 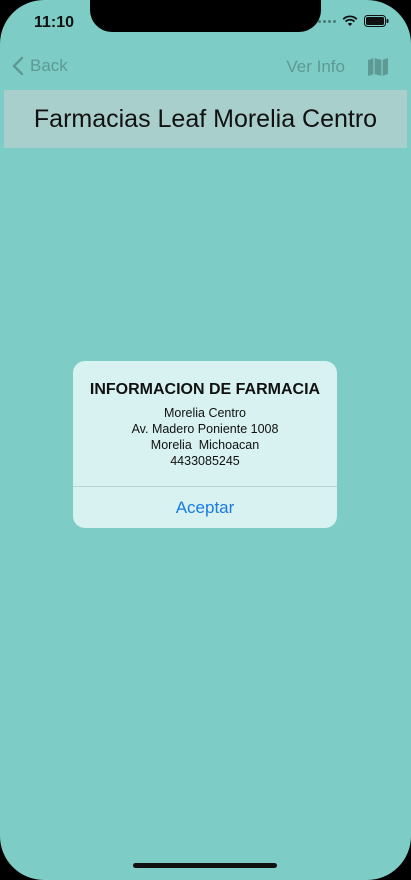 What do you see at coordinates (18, 66) in the screenshot?
I see `chevron-left-icon` at bounding box center [18, 66].